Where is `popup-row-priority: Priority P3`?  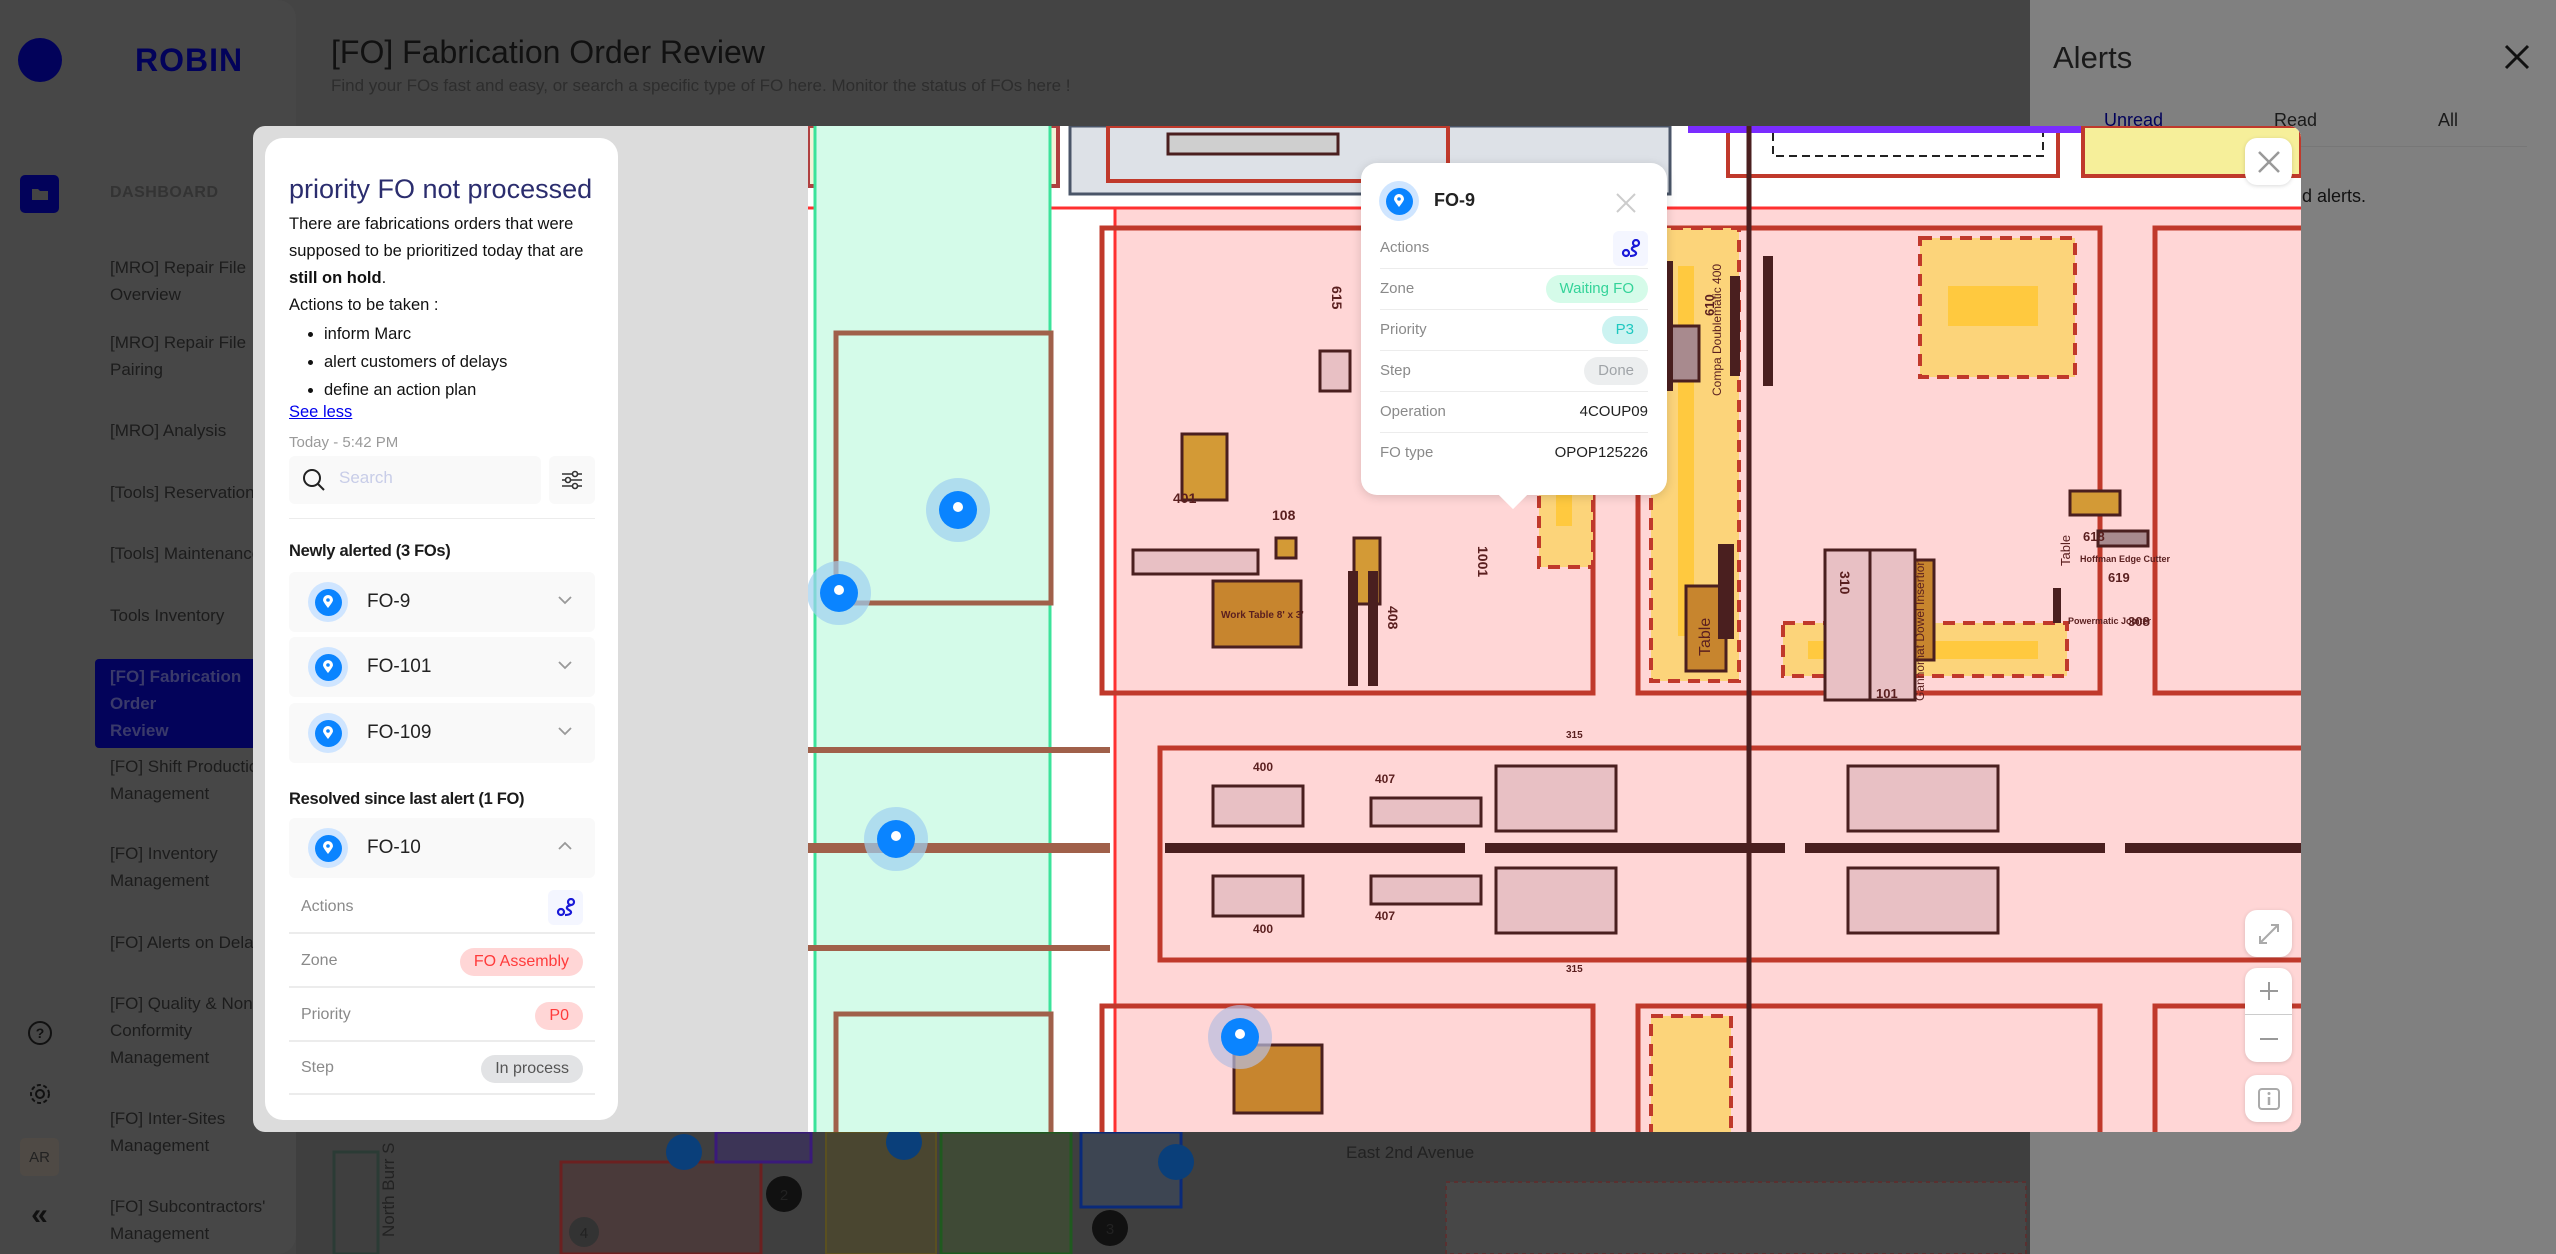 popup-row-priority: Priority P3 is located at coordinates (1514, 330).